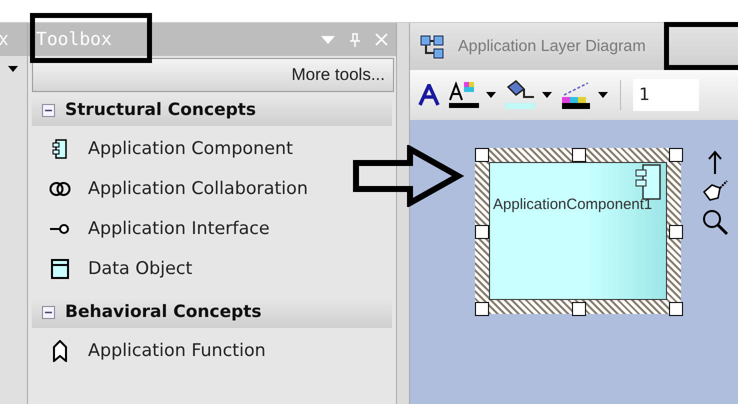  I want to click on diagram-icon, so click(432, 46).